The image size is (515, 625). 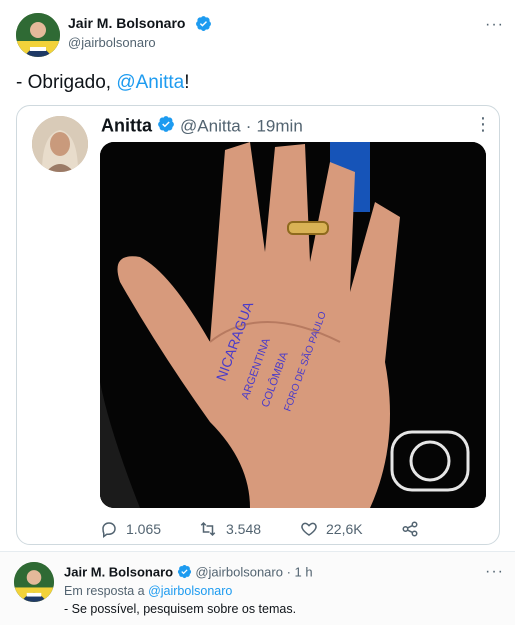 I want to click on author-name: Jair M. Bolsonaro, so click(x=126, y=23).